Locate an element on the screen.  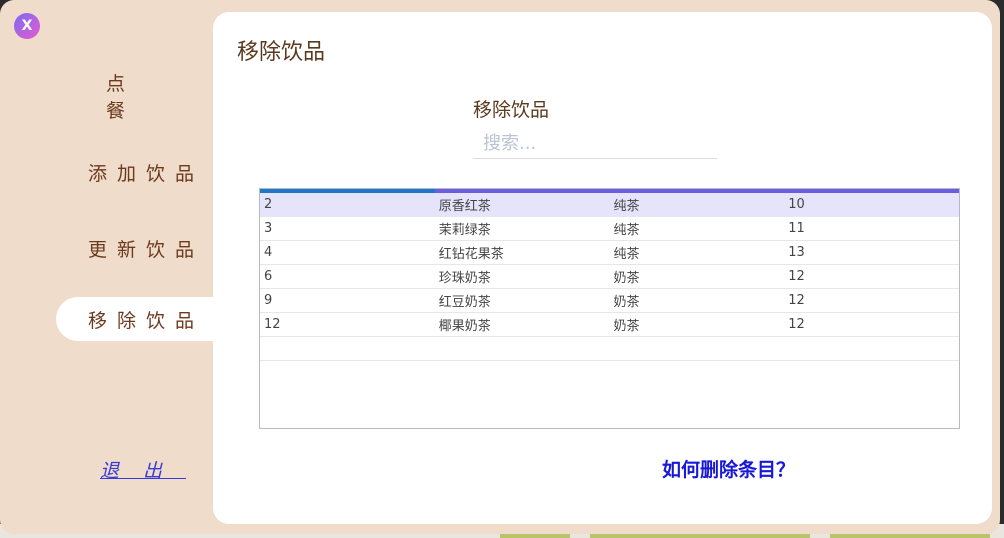
sidebar-item-label: 添加饮品 is located at coordinates (145, 173).